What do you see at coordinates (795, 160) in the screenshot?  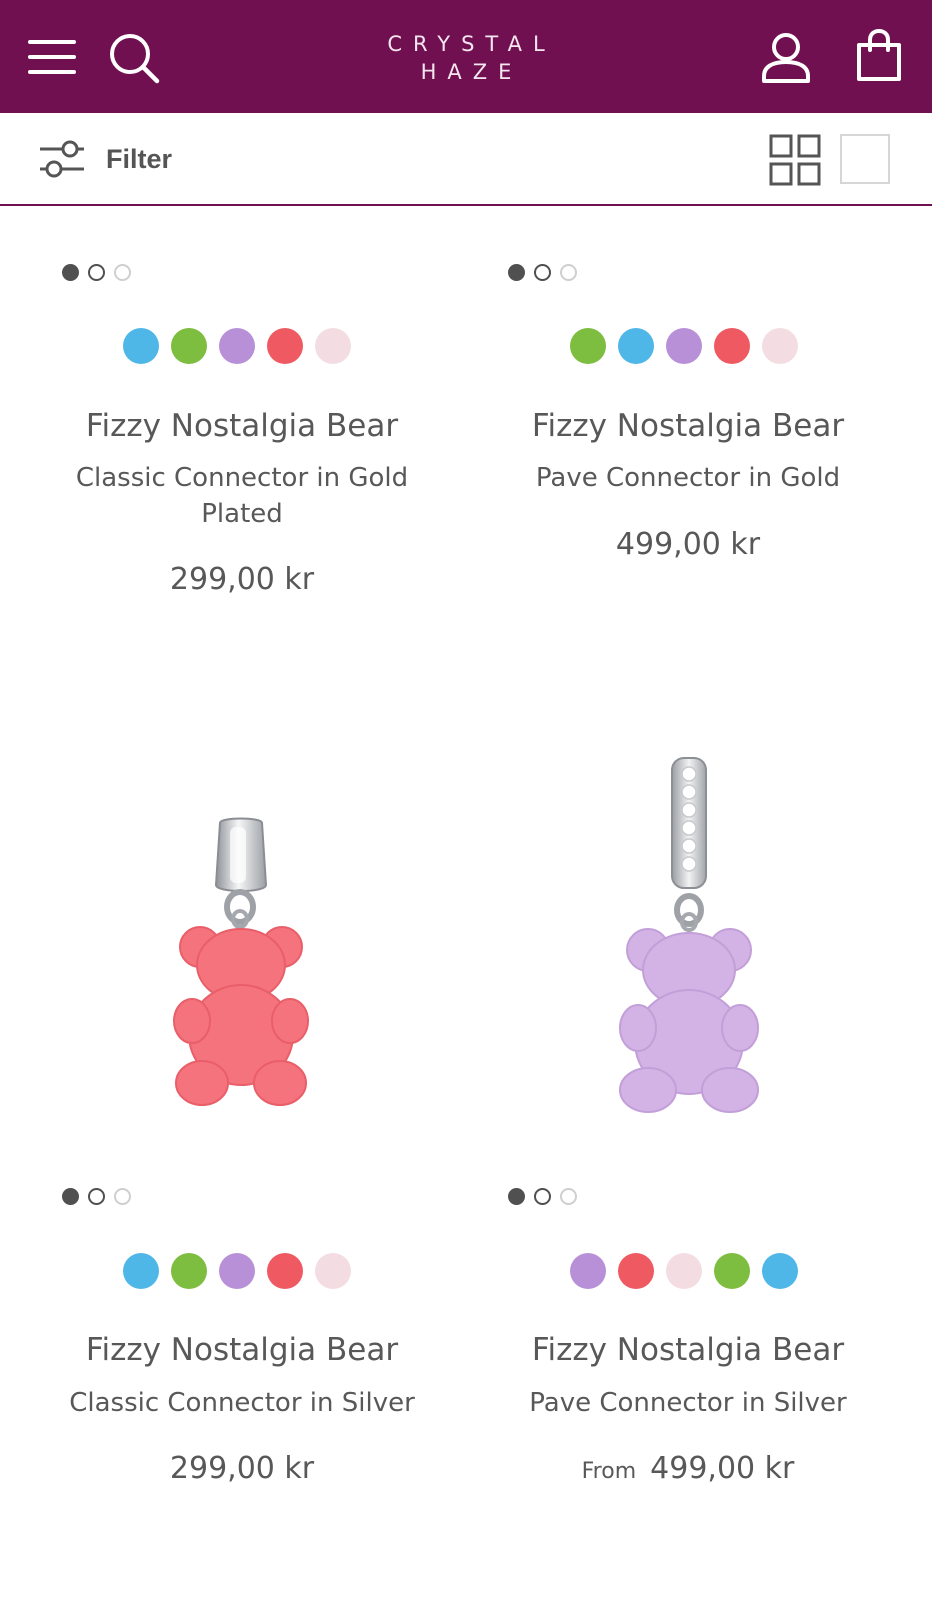 I see `grid-view-icon` at bounding box center [795, 160].